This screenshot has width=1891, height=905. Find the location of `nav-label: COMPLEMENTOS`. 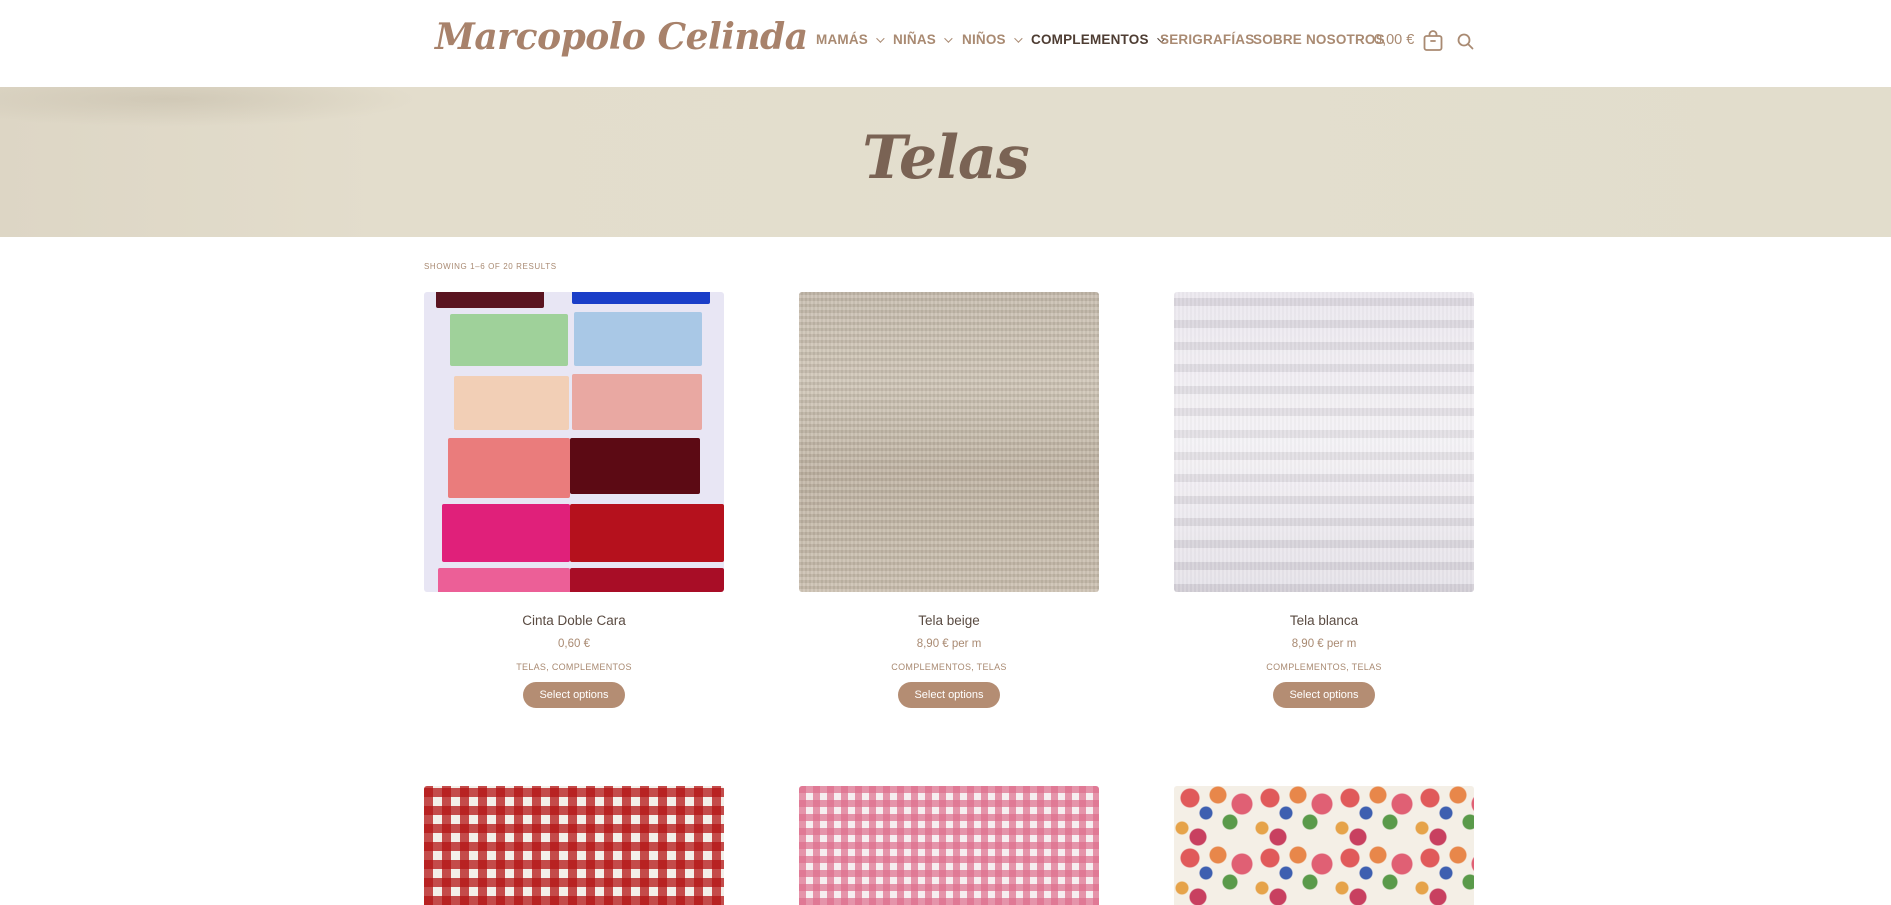

nav-label: COMPLEMENTOS is located at coordinates (1090, 39).